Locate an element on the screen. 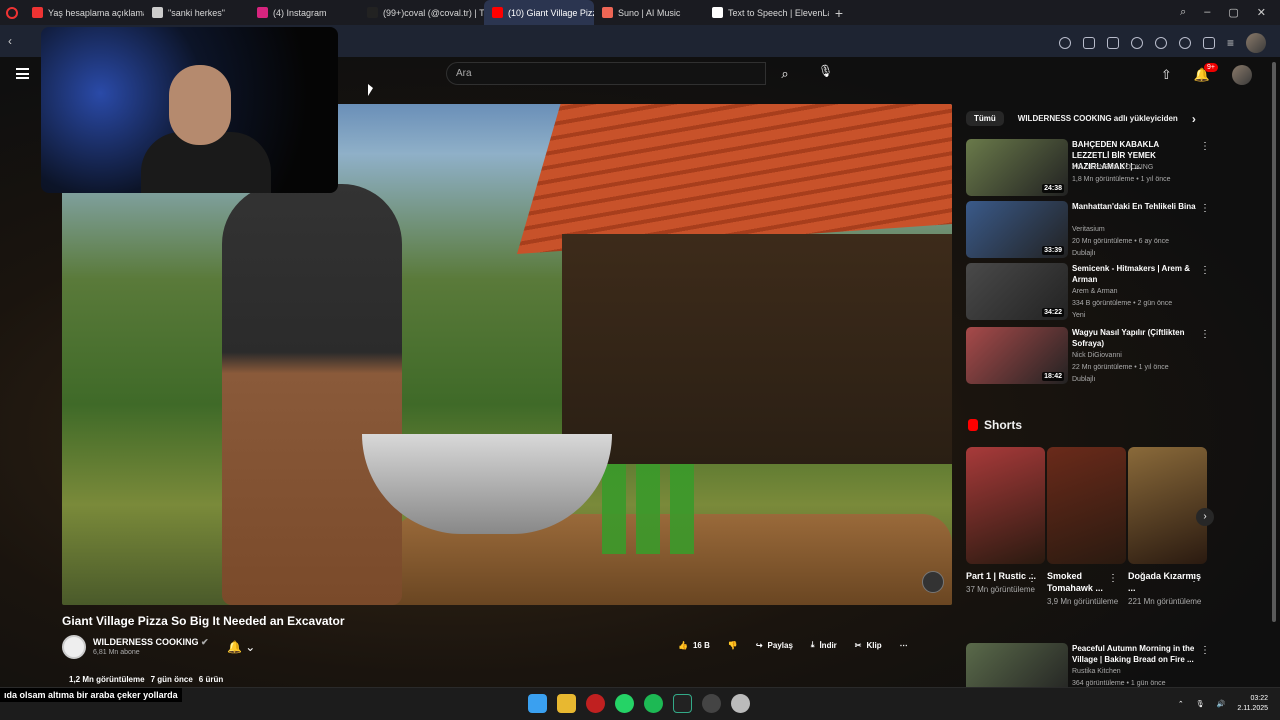  search-button: ⌕ is located at coordinates (785, 73).